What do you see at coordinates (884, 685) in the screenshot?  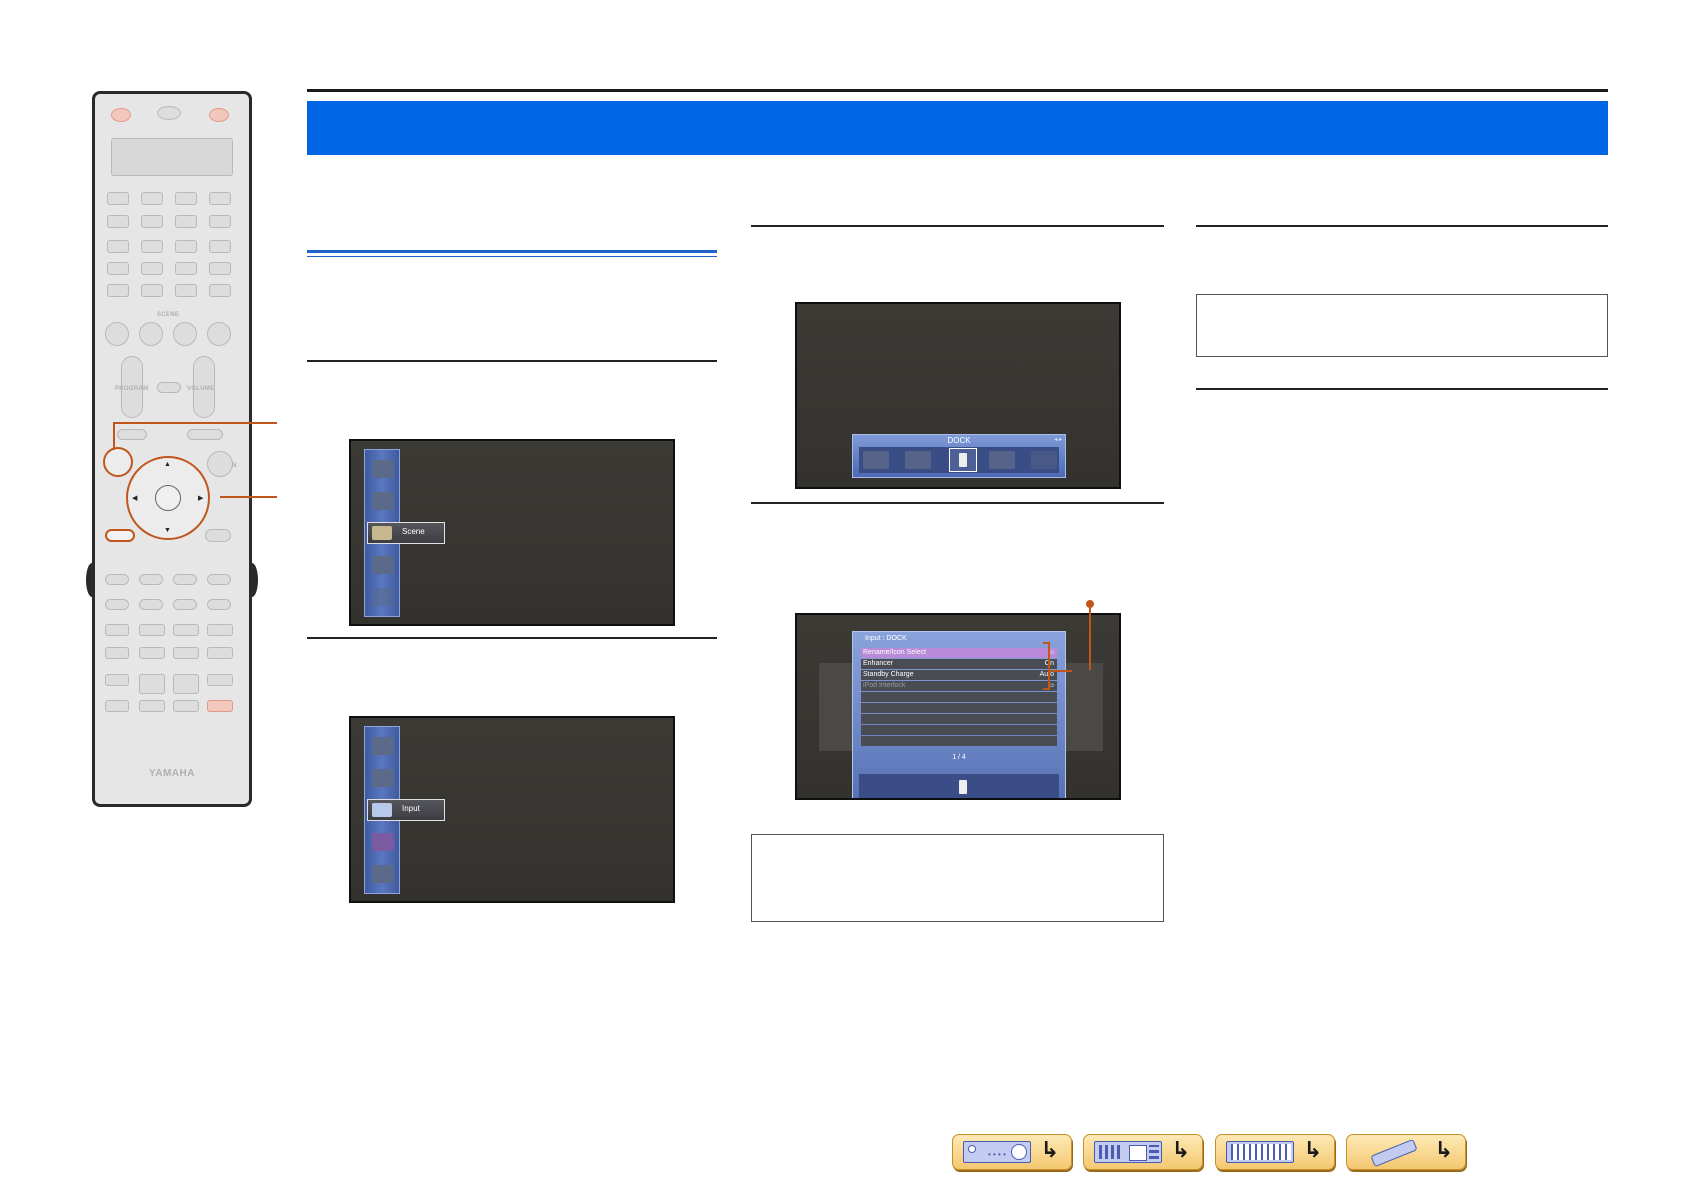 I see `option-label: iPod Interlock` at bounding box center [884, 685].